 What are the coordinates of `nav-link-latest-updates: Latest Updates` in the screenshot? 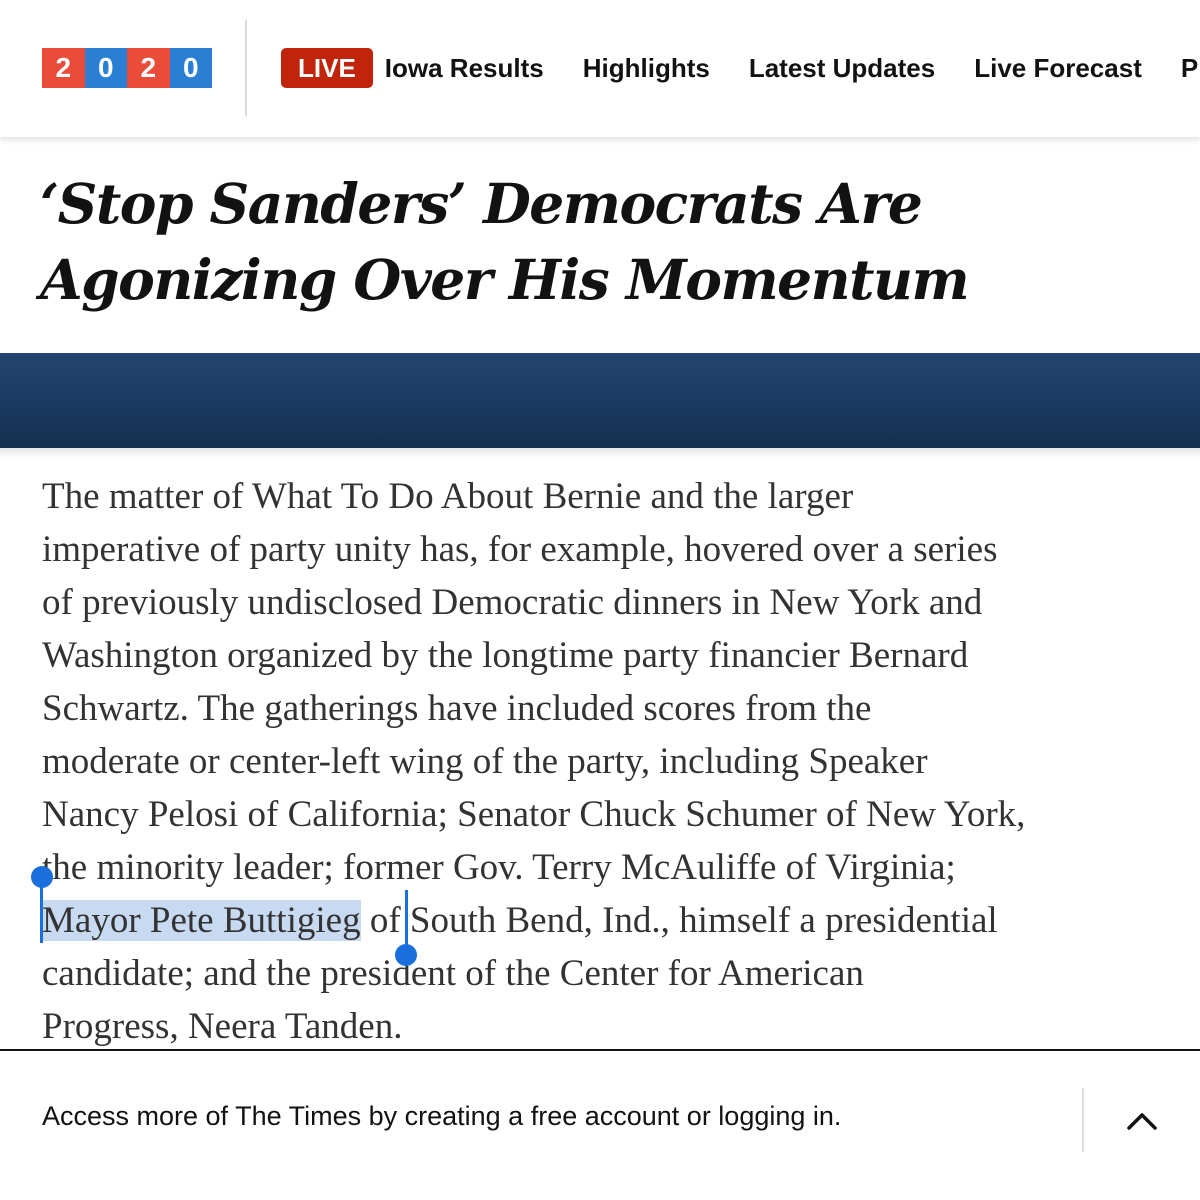 It's located at (842, 68).